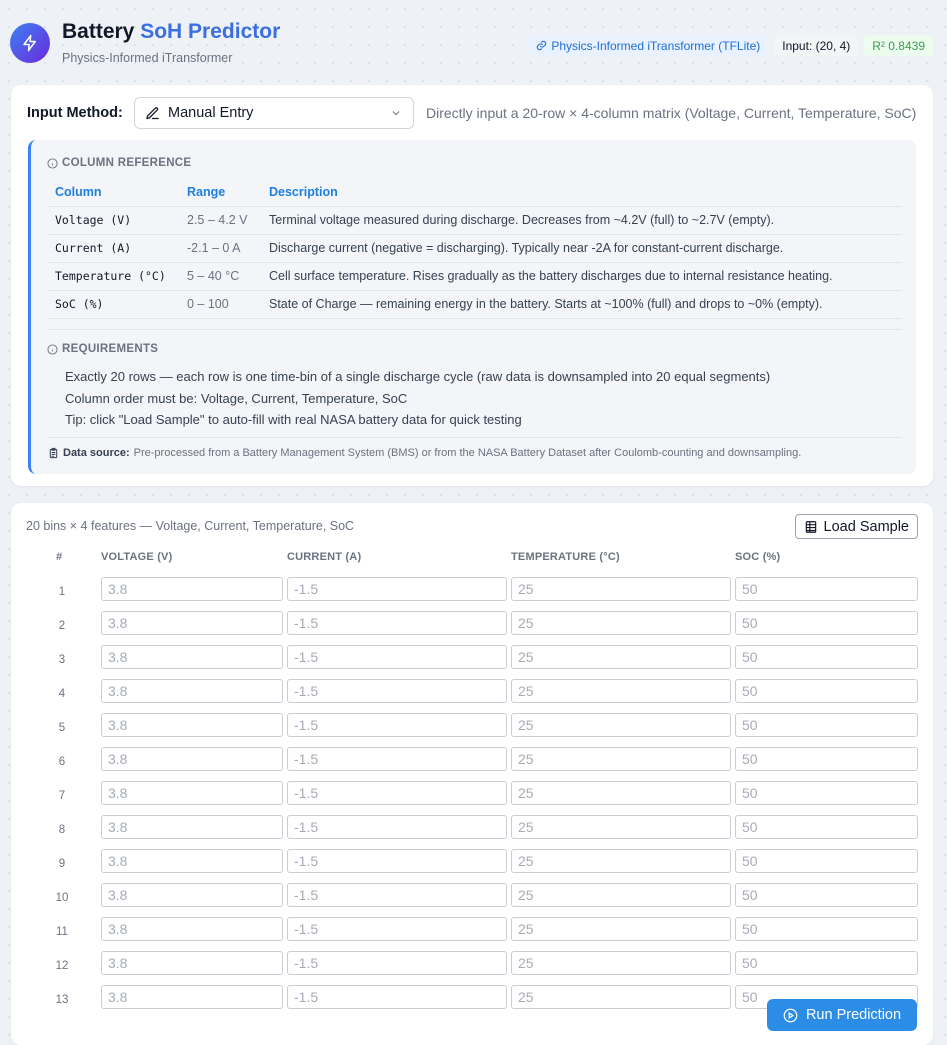 The height and width of the screenshot is (1045, 947). Describe the element at coordinates (816, 45) in the screenshot. I see `input-shape-badge: Input: (20, 4)` at that location.